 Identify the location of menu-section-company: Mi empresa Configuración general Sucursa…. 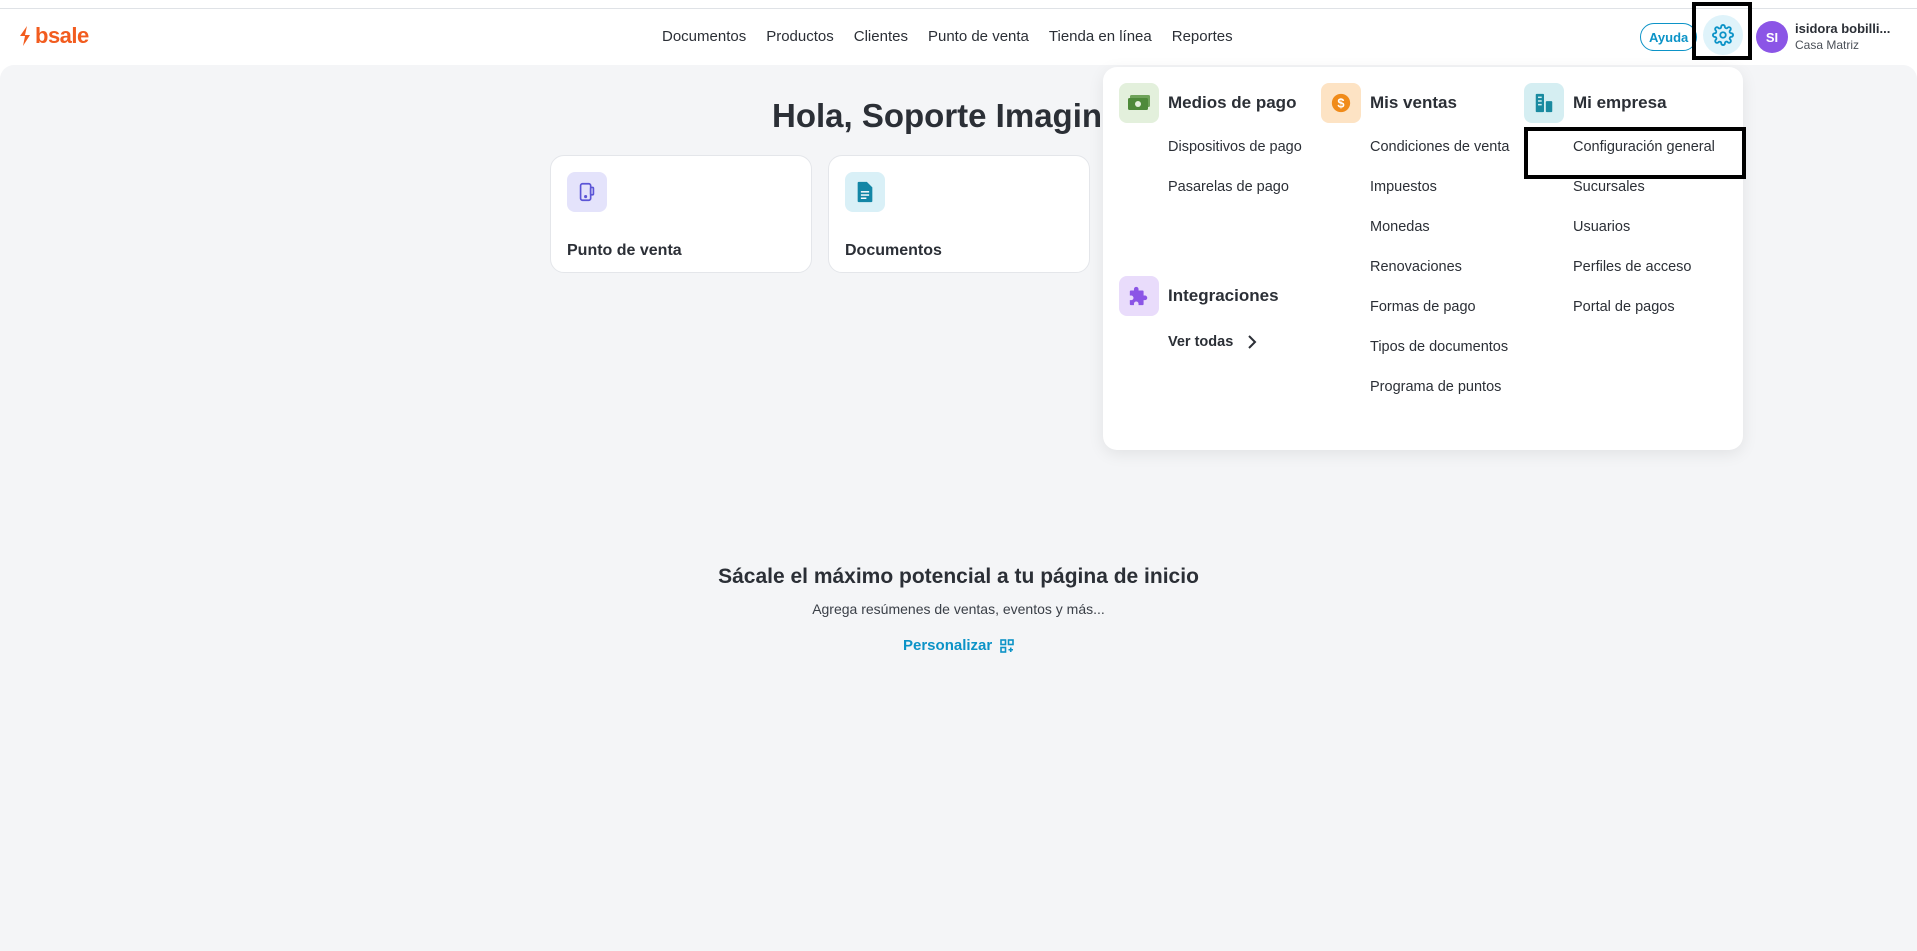
(1619, 210).